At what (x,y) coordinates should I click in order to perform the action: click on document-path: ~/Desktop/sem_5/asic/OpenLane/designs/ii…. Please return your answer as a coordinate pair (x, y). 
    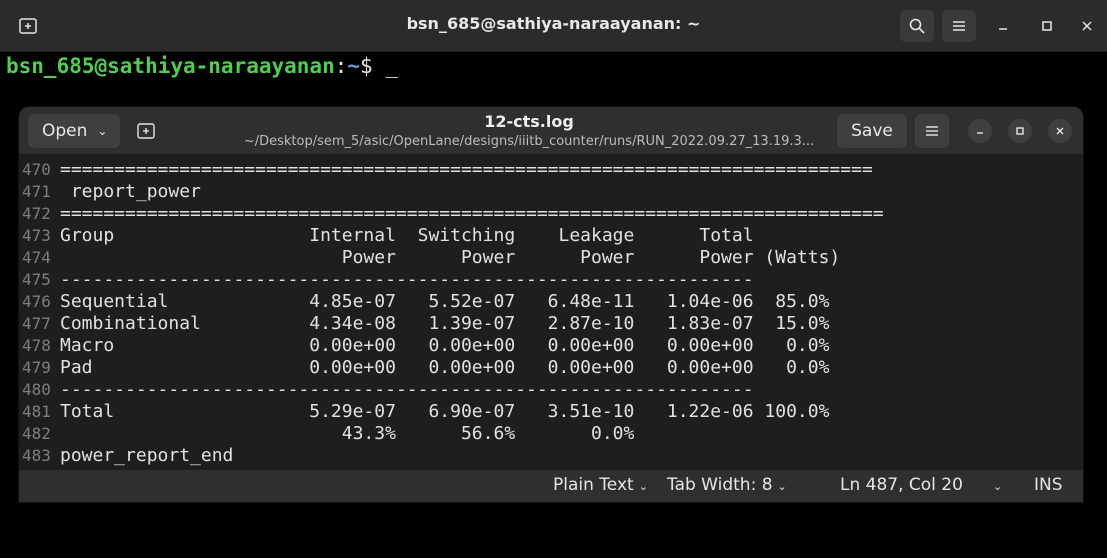
    Looking at the image, I should click on (529, 141).